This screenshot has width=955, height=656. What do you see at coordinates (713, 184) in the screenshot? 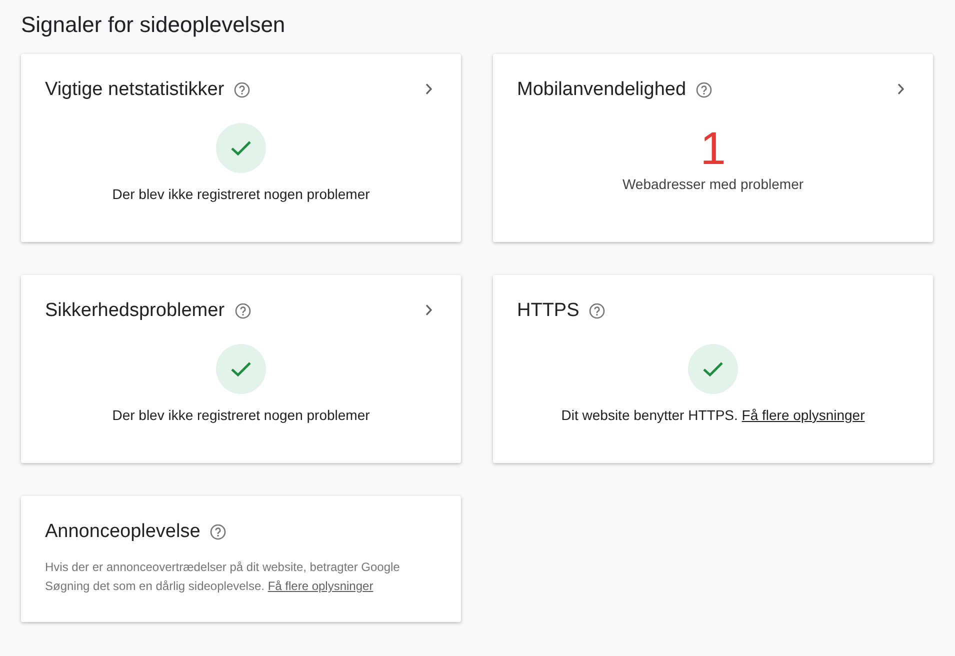
I see `count-label: Webadresser med problemer` at bounding box center [713, 184].